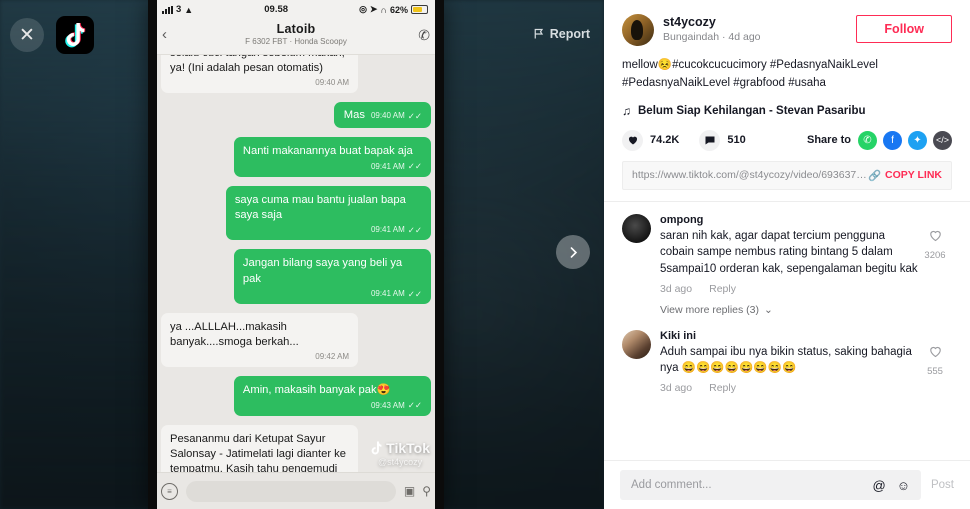  I want to click on heart-icon, so click(632, 140).